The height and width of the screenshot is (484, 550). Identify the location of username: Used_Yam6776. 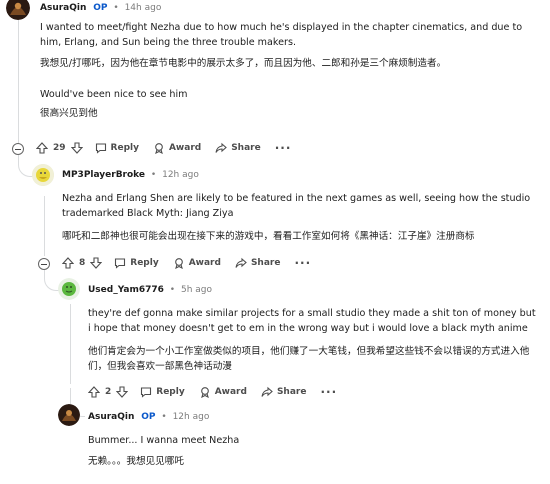
(126, 290).